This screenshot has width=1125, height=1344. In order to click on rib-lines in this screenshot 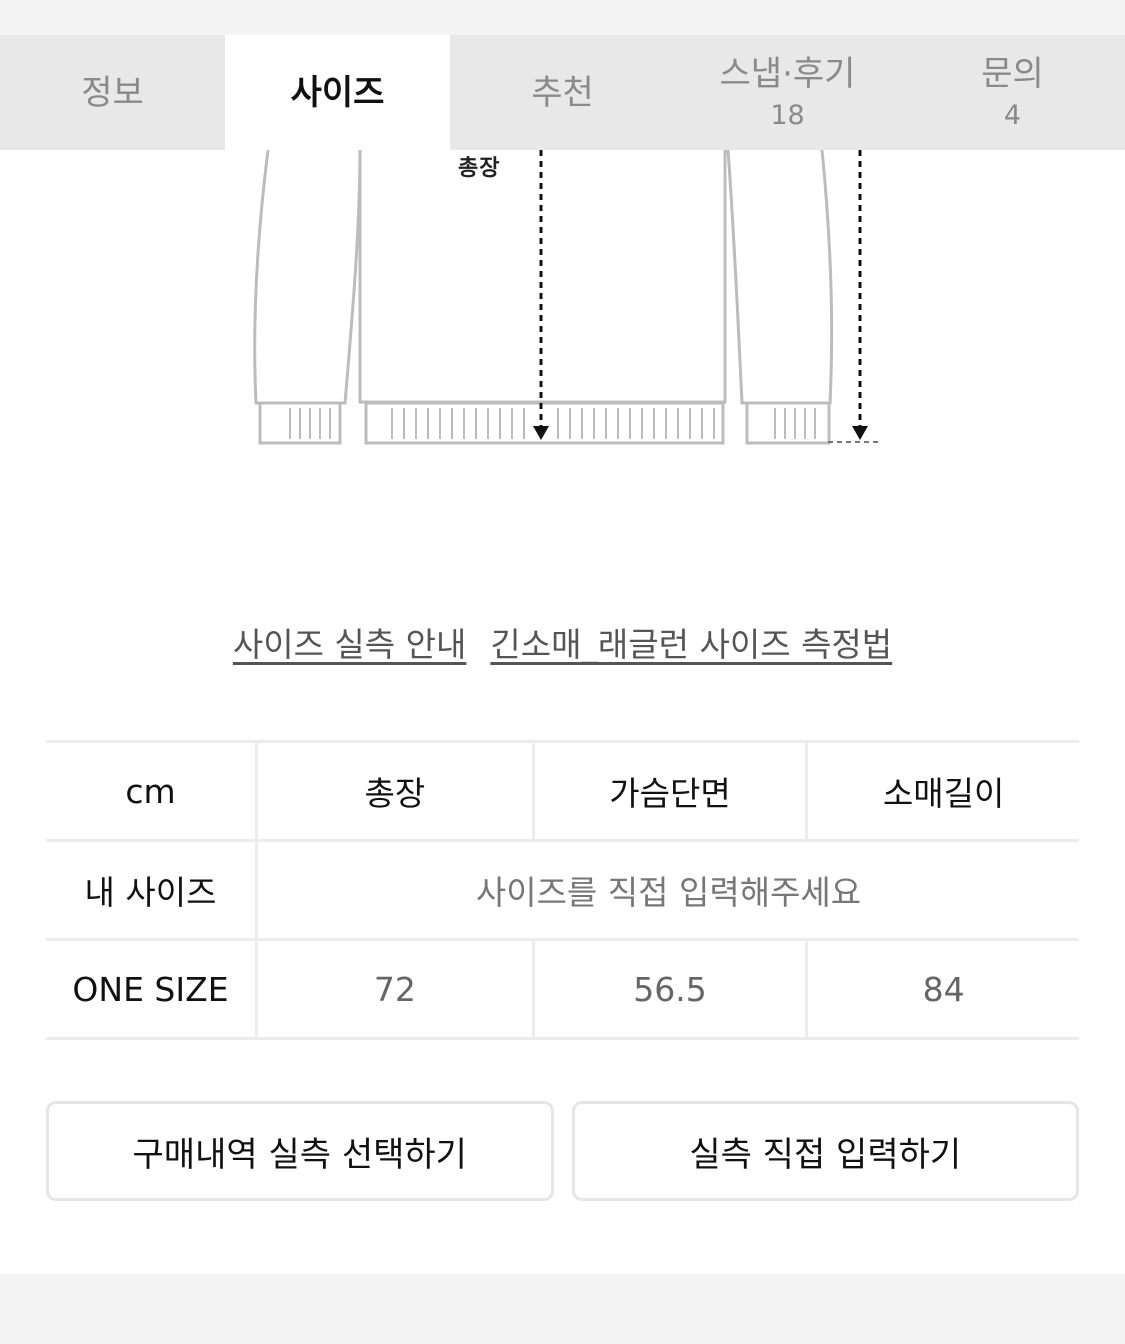, I will do `click(552, 423)`.